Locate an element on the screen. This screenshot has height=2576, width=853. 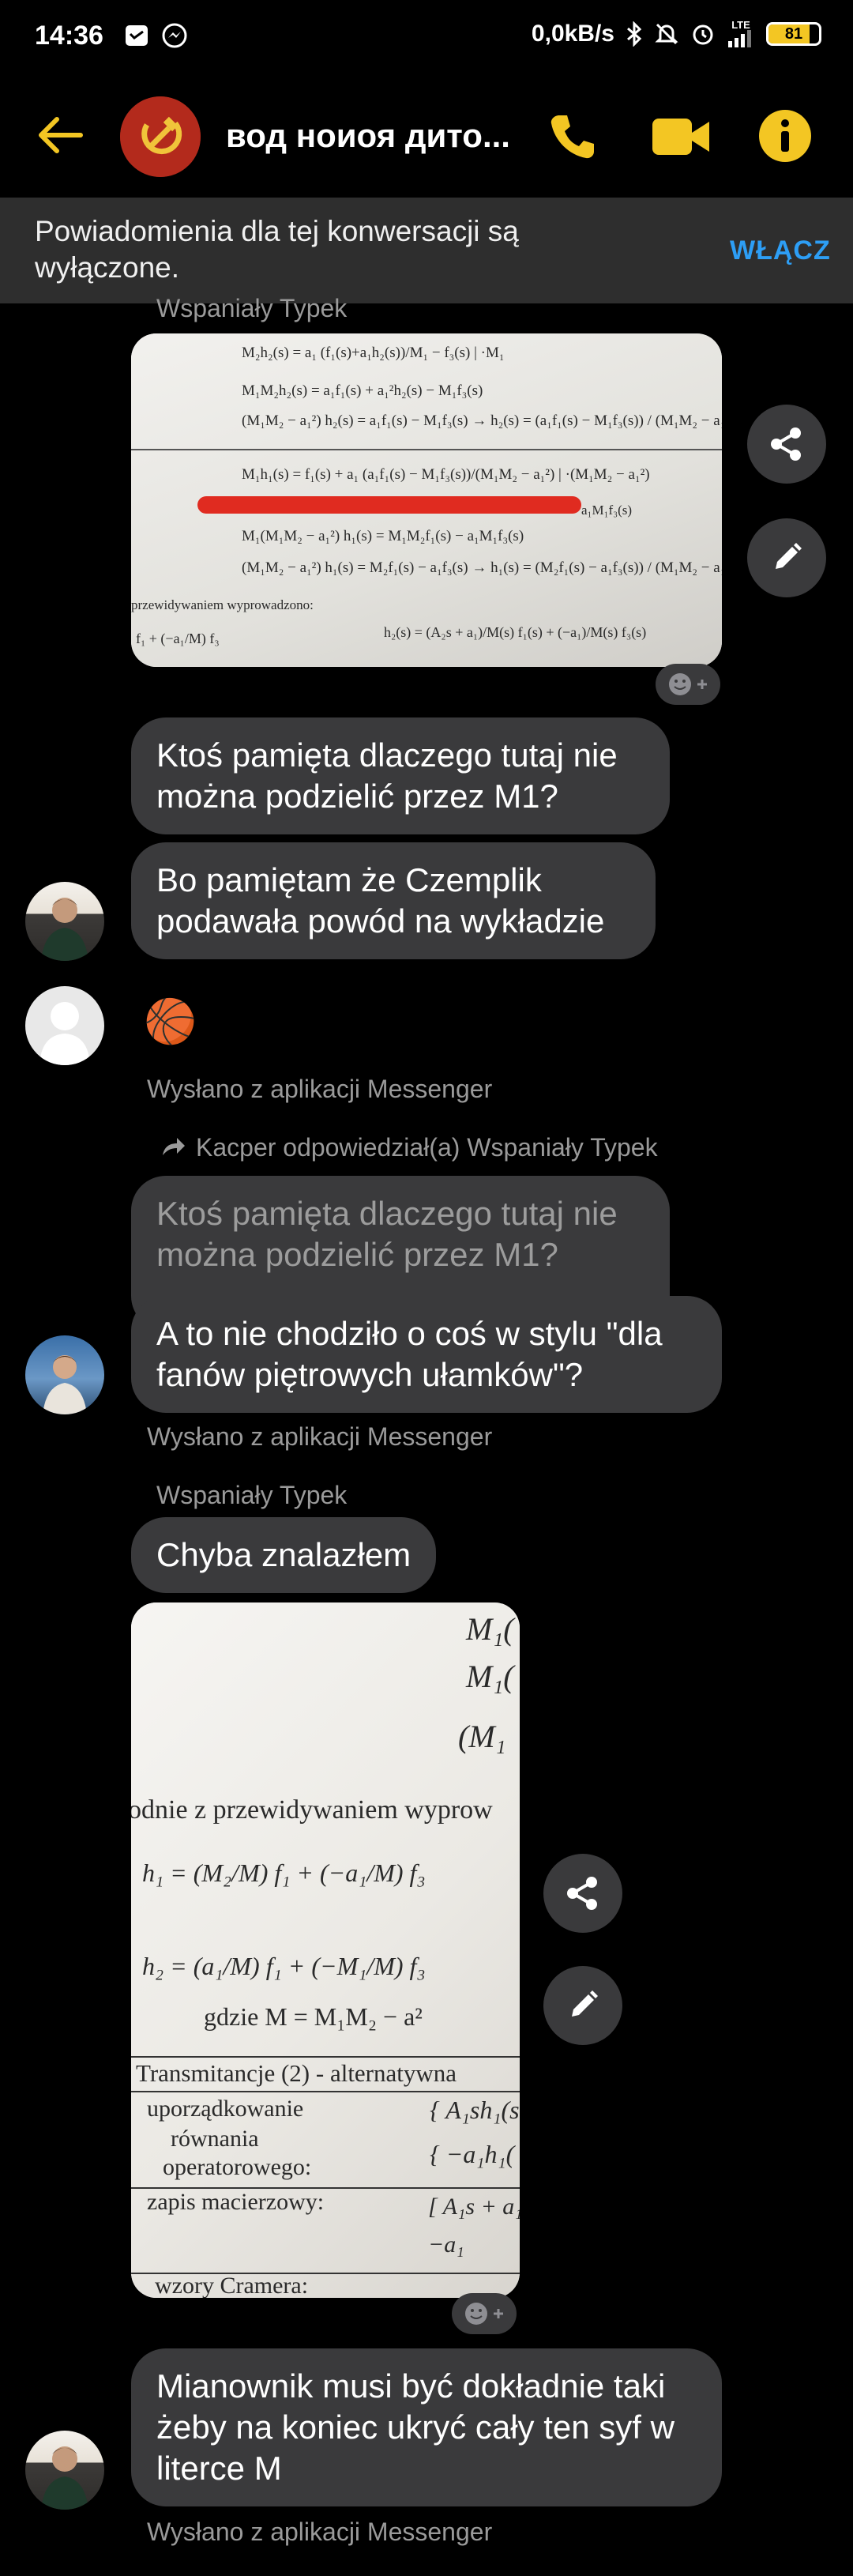
network-label: LTE is located at coordinates (740, 25).